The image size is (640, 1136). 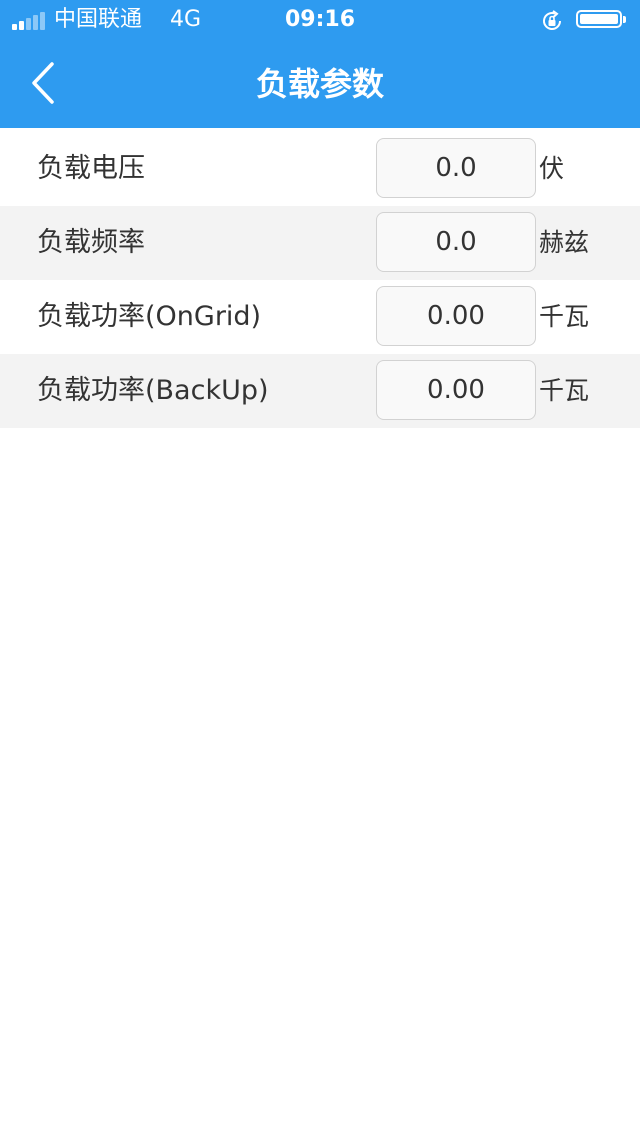 What do you see at coordinates (456, 168) in the screenshot?
I see `load-voltage-field` at bounding box center [456, 168].